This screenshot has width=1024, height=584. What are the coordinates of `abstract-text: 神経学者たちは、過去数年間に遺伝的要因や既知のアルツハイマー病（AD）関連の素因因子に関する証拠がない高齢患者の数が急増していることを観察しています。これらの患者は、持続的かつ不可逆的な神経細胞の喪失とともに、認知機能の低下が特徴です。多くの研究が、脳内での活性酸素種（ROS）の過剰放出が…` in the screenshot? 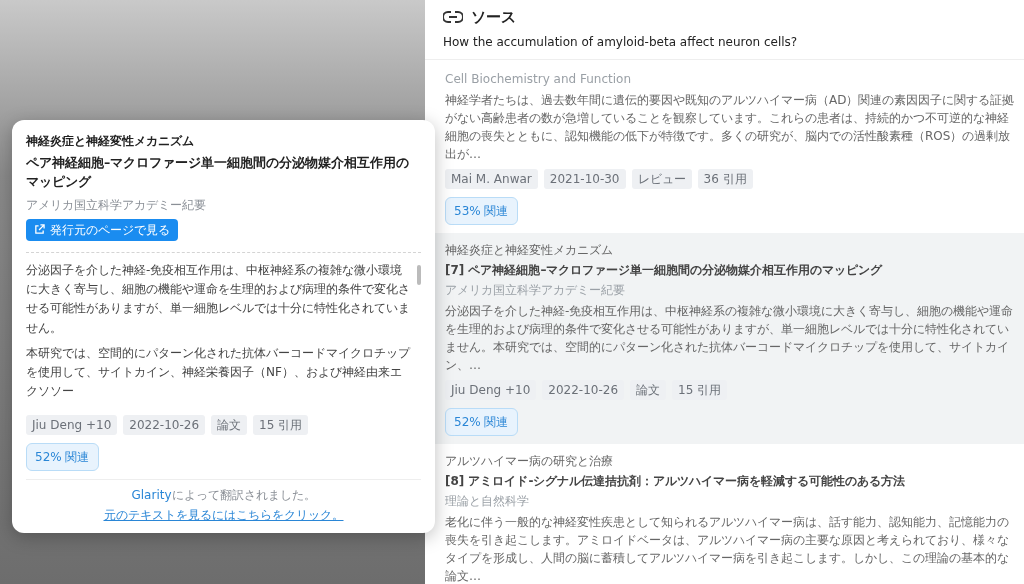 It's located at (730, 127).